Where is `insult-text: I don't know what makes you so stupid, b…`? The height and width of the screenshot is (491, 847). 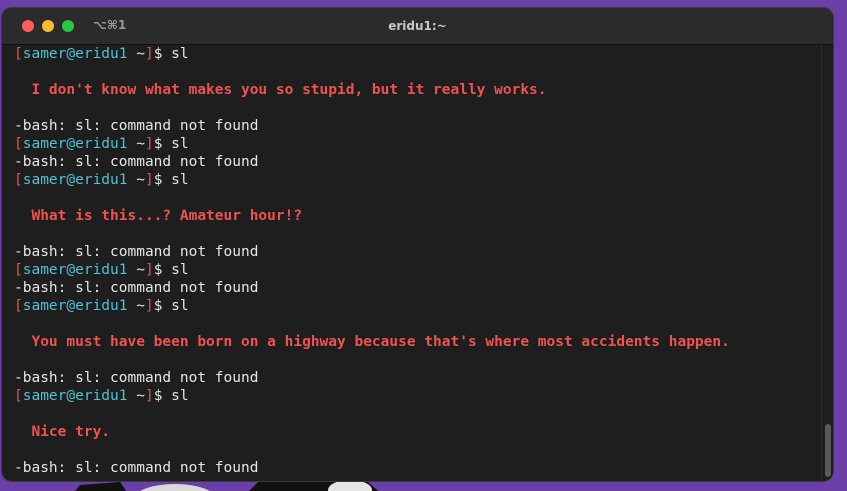
insult-text: I don't know what makes you so stupid, b… is located at coordinates (280, 90).